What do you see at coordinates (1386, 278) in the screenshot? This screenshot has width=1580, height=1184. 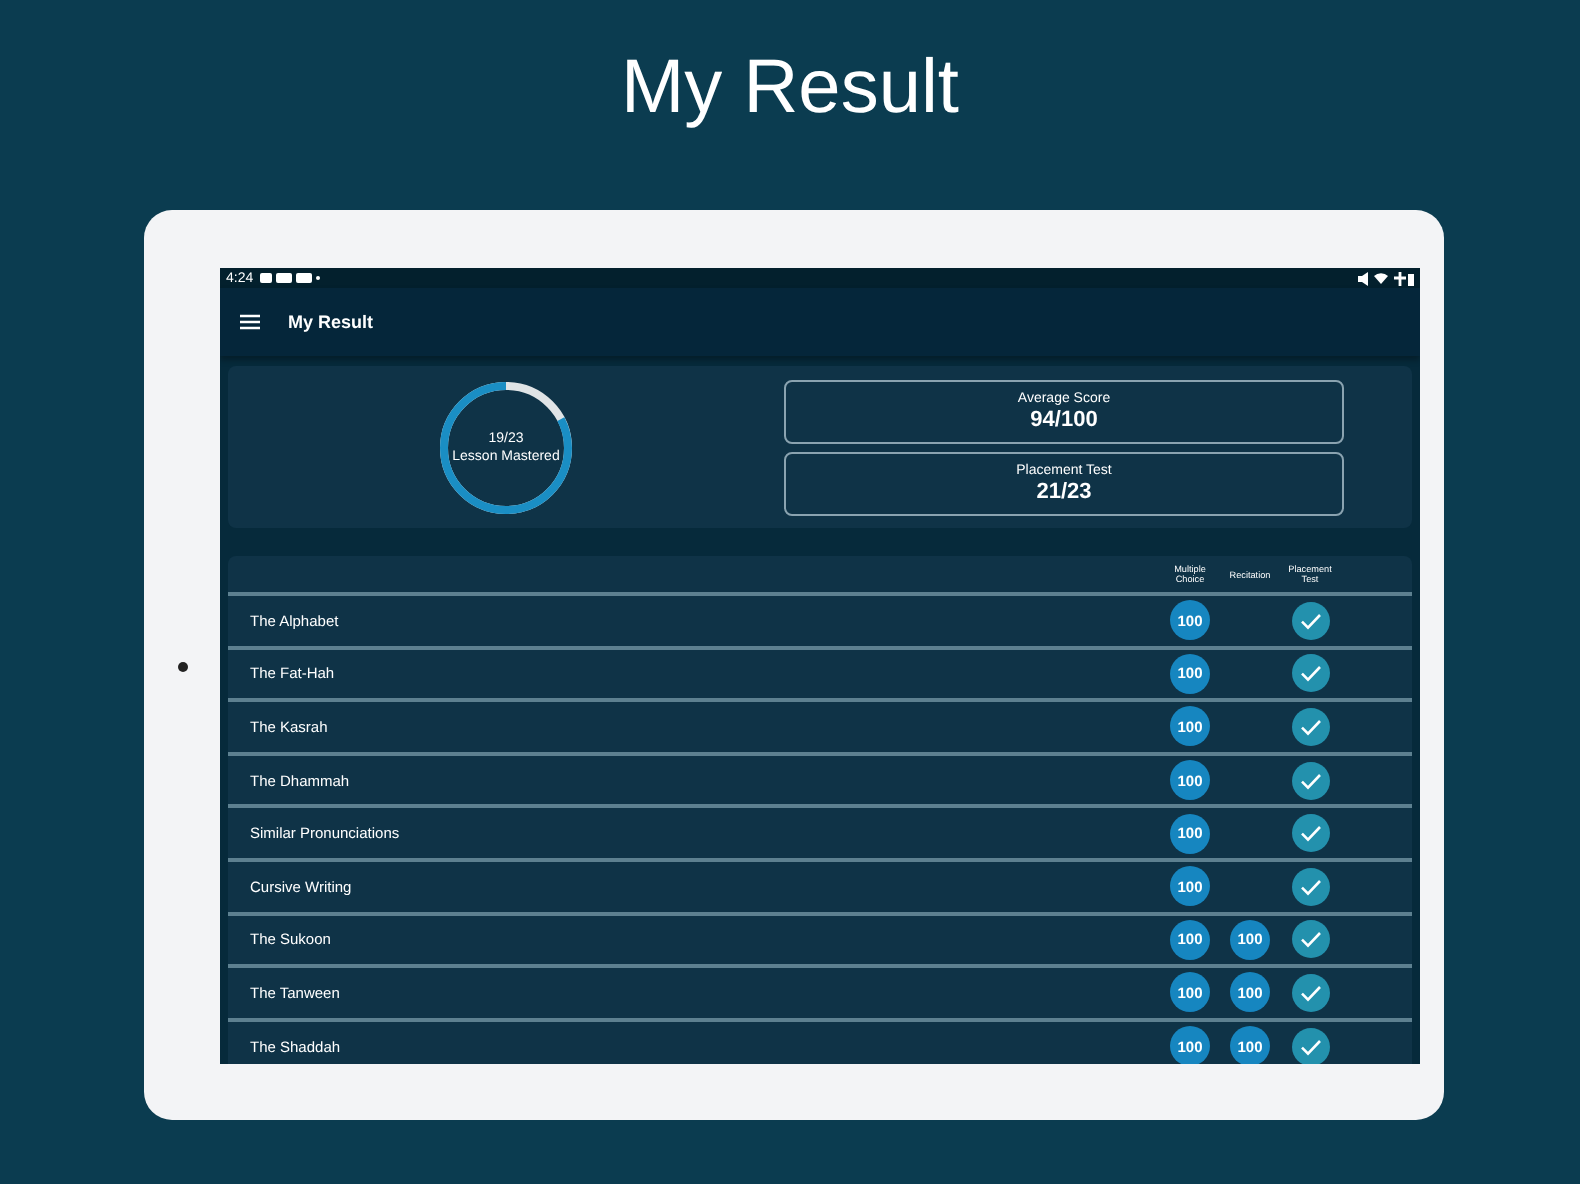 I see `system-icons-drawing` at bounding box center [1386, 278].